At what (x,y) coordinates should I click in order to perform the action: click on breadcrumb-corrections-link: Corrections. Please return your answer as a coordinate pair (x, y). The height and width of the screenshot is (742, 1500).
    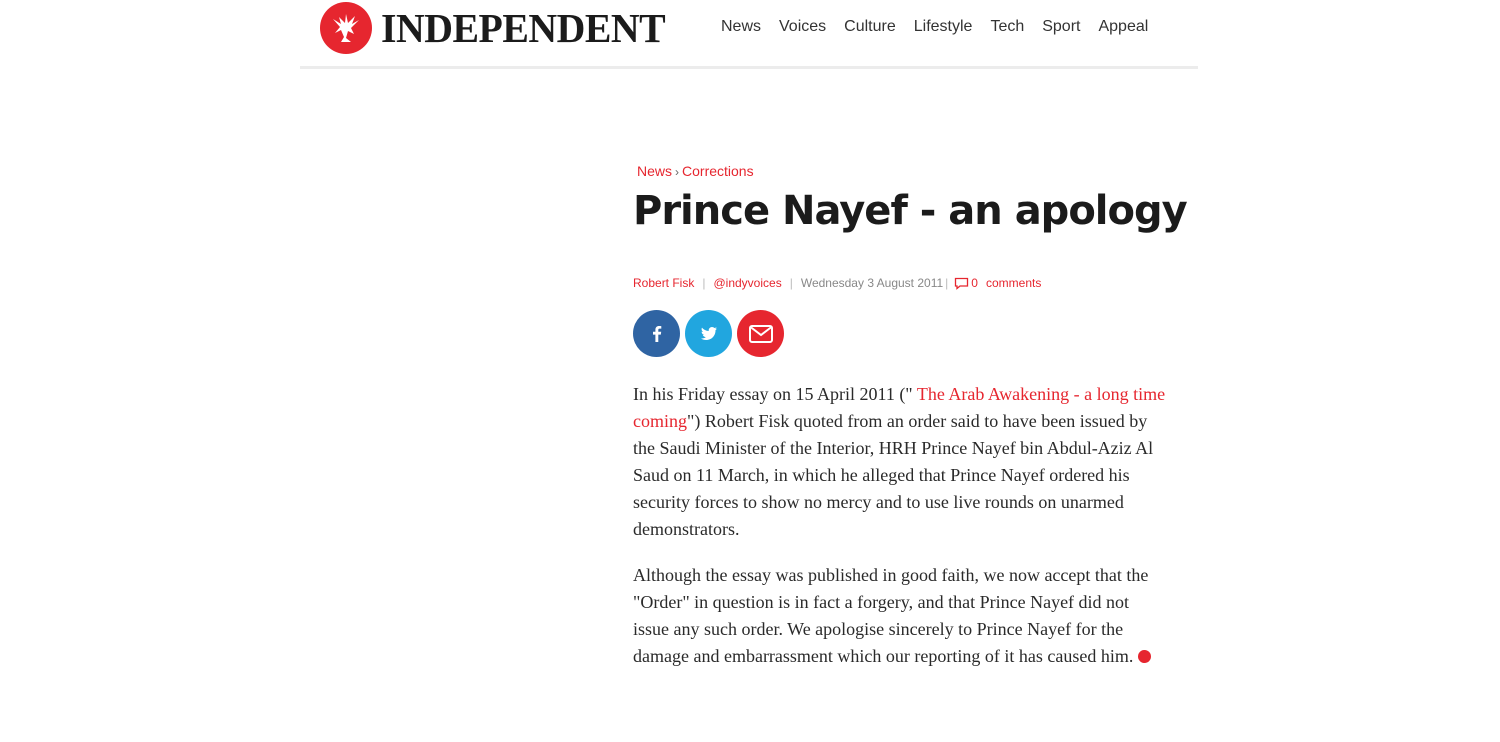
    Looking at the image, I should click on (718, 171).